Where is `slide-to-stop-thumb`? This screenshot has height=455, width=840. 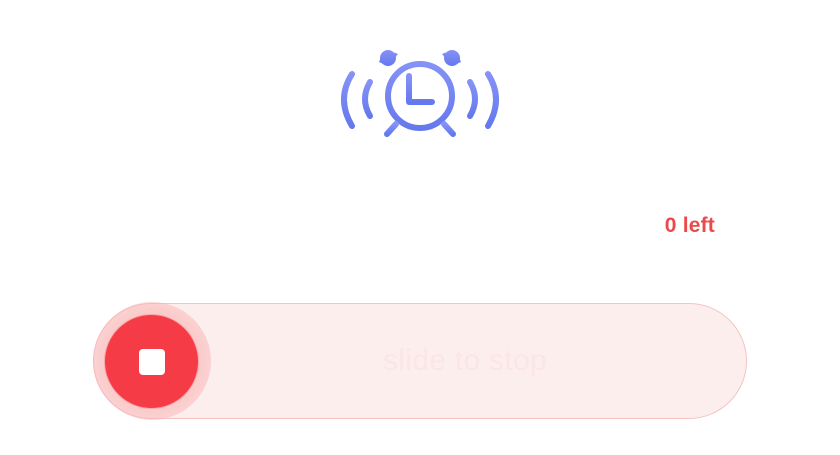
slide-to-stop-thumb is located at coordinates (151, 361).